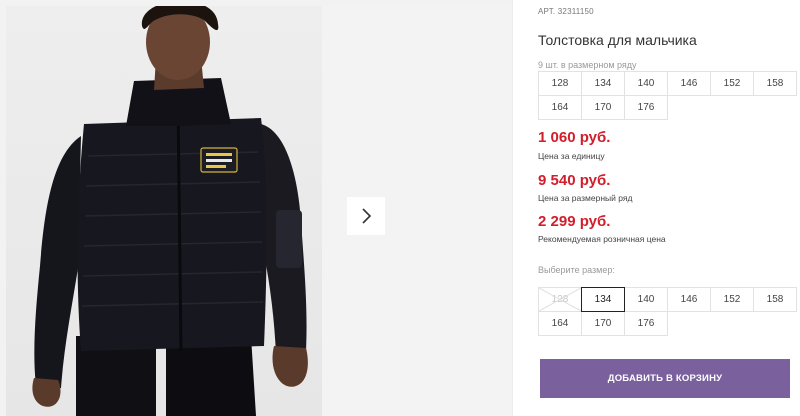  Describe the element at coordinates (775, 83) in the screenshot. I see `pack-size-cell: 158` at that location.